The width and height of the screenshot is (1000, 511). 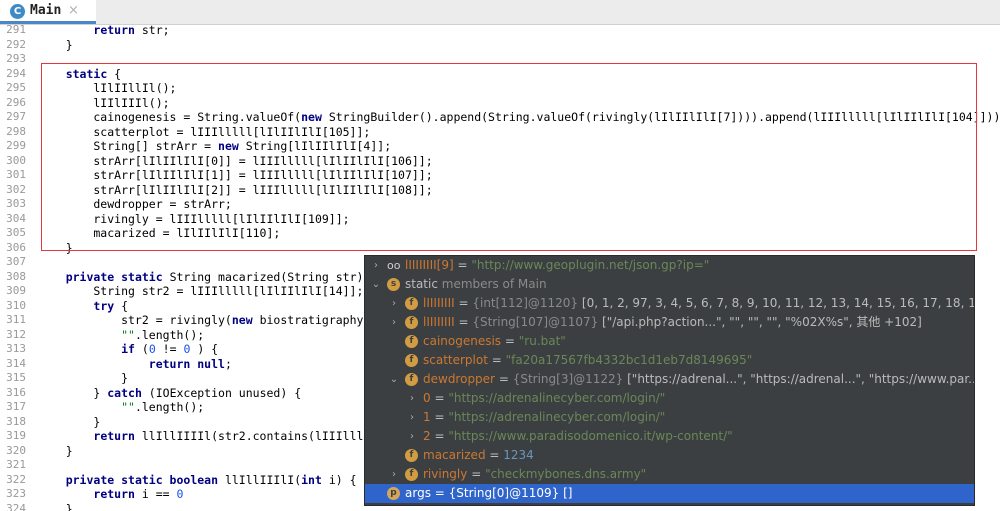 What do you see at coordinates (429, 265) in the screenshot?
I see `variable-name: lIIIIIIII[9]` at bounding box center [429, 265].